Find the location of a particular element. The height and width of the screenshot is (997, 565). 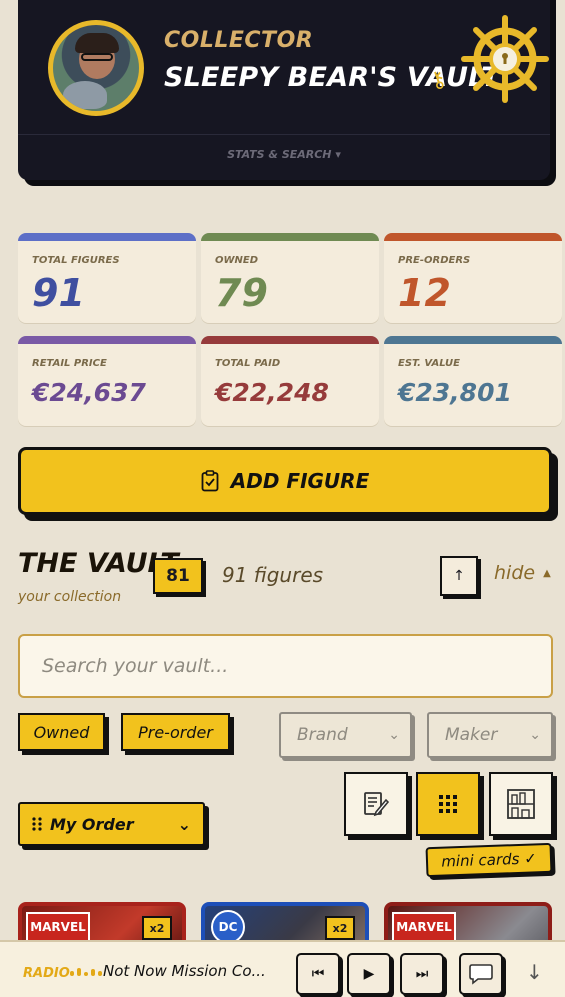

edit-list-icon is located at coordinates (377, 804).